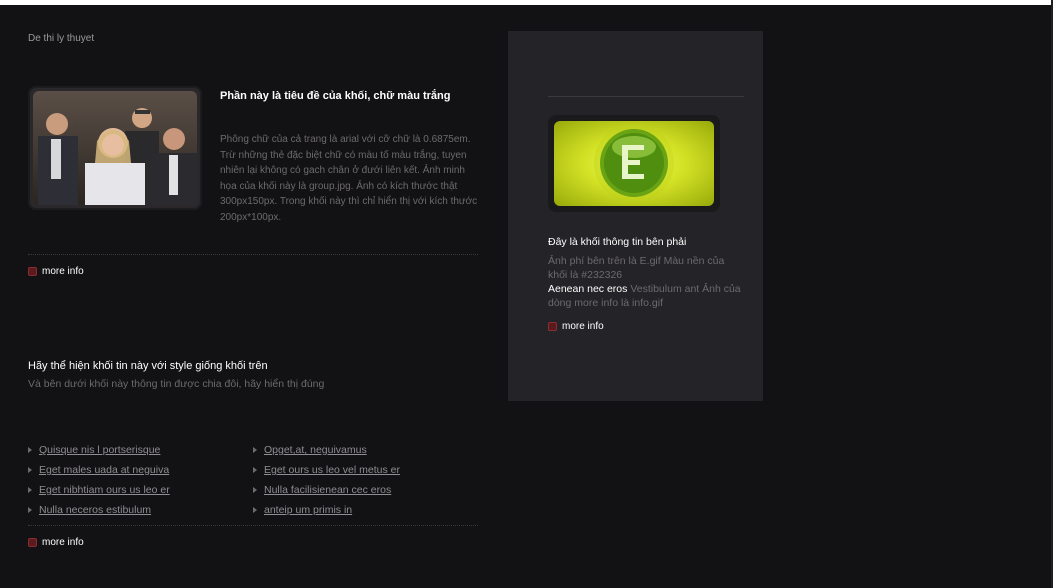 The image size is (1053, 588). Describe the element at coordinates (332, 470) in the screenshot. I see `list-link: Eget ours us leo vel metus er` at that location.